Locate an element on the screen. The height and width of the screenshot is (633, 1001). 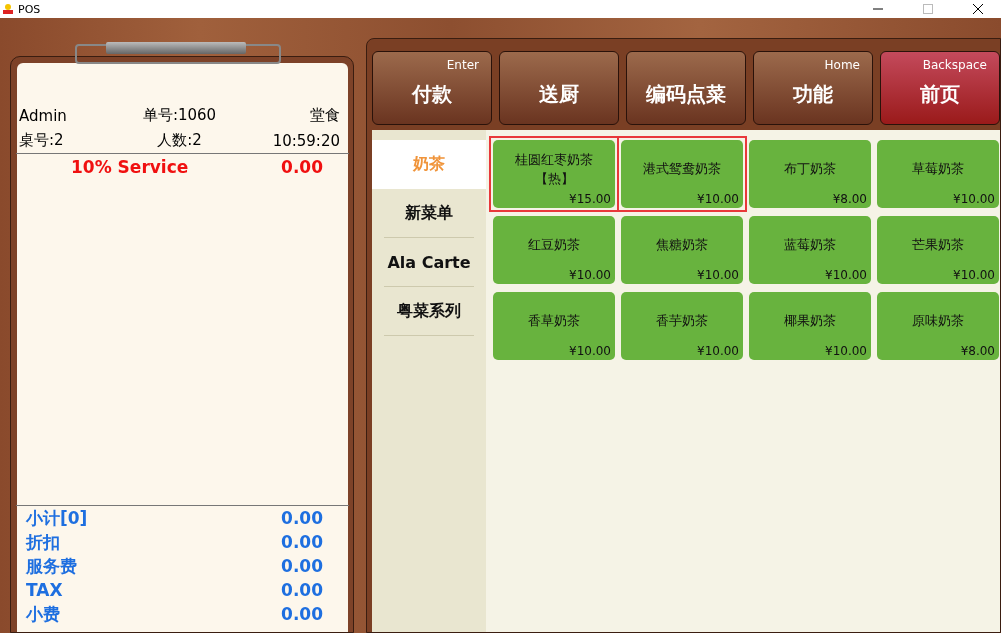
menu-item: 蓝莓奶茶 ¥10.00 is located at coordinates (810, 250).